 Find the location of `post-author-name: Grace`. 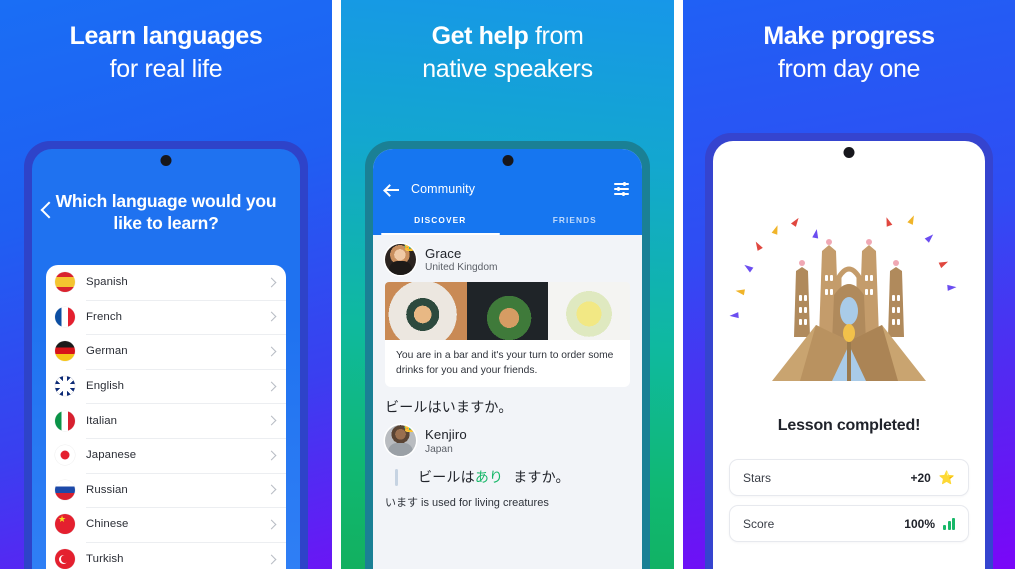

post-author-name: Grace is located at coordinates (443, 253).